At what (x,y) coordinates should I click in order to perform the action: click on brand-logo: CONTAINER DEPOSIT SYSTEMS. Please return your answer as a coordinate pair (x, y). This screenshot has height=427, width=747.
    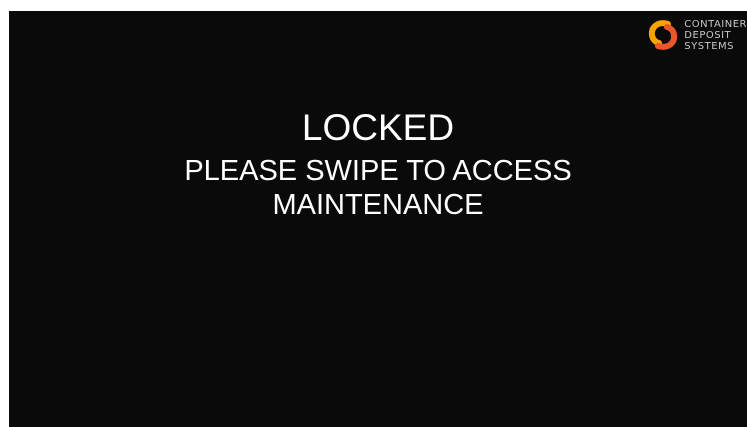
    Looking at the image, I should click on (697, 35).